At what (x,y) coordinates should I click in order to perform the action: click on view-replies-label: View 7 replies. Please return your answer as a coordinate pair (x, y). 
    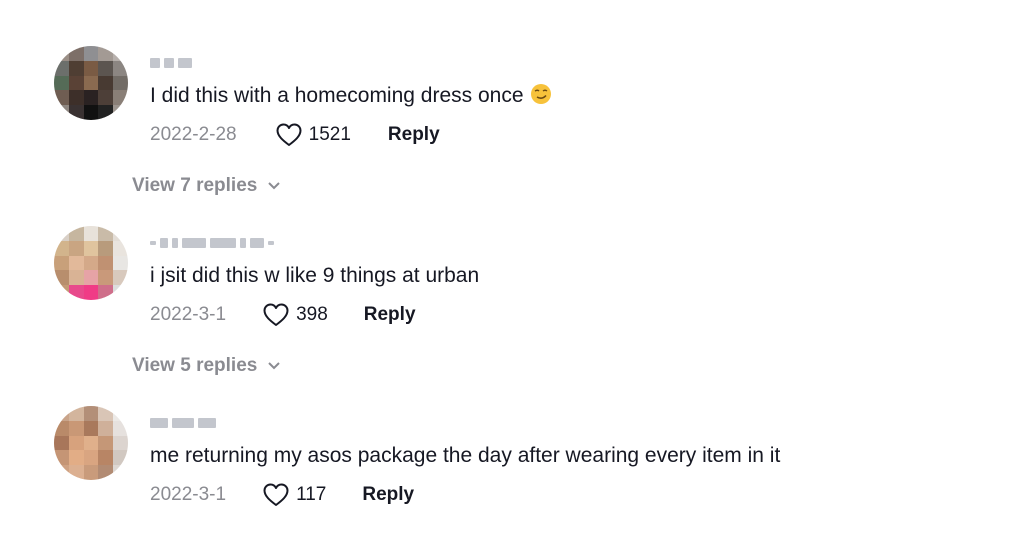
    Looking at the image, I should click on (194, 186).